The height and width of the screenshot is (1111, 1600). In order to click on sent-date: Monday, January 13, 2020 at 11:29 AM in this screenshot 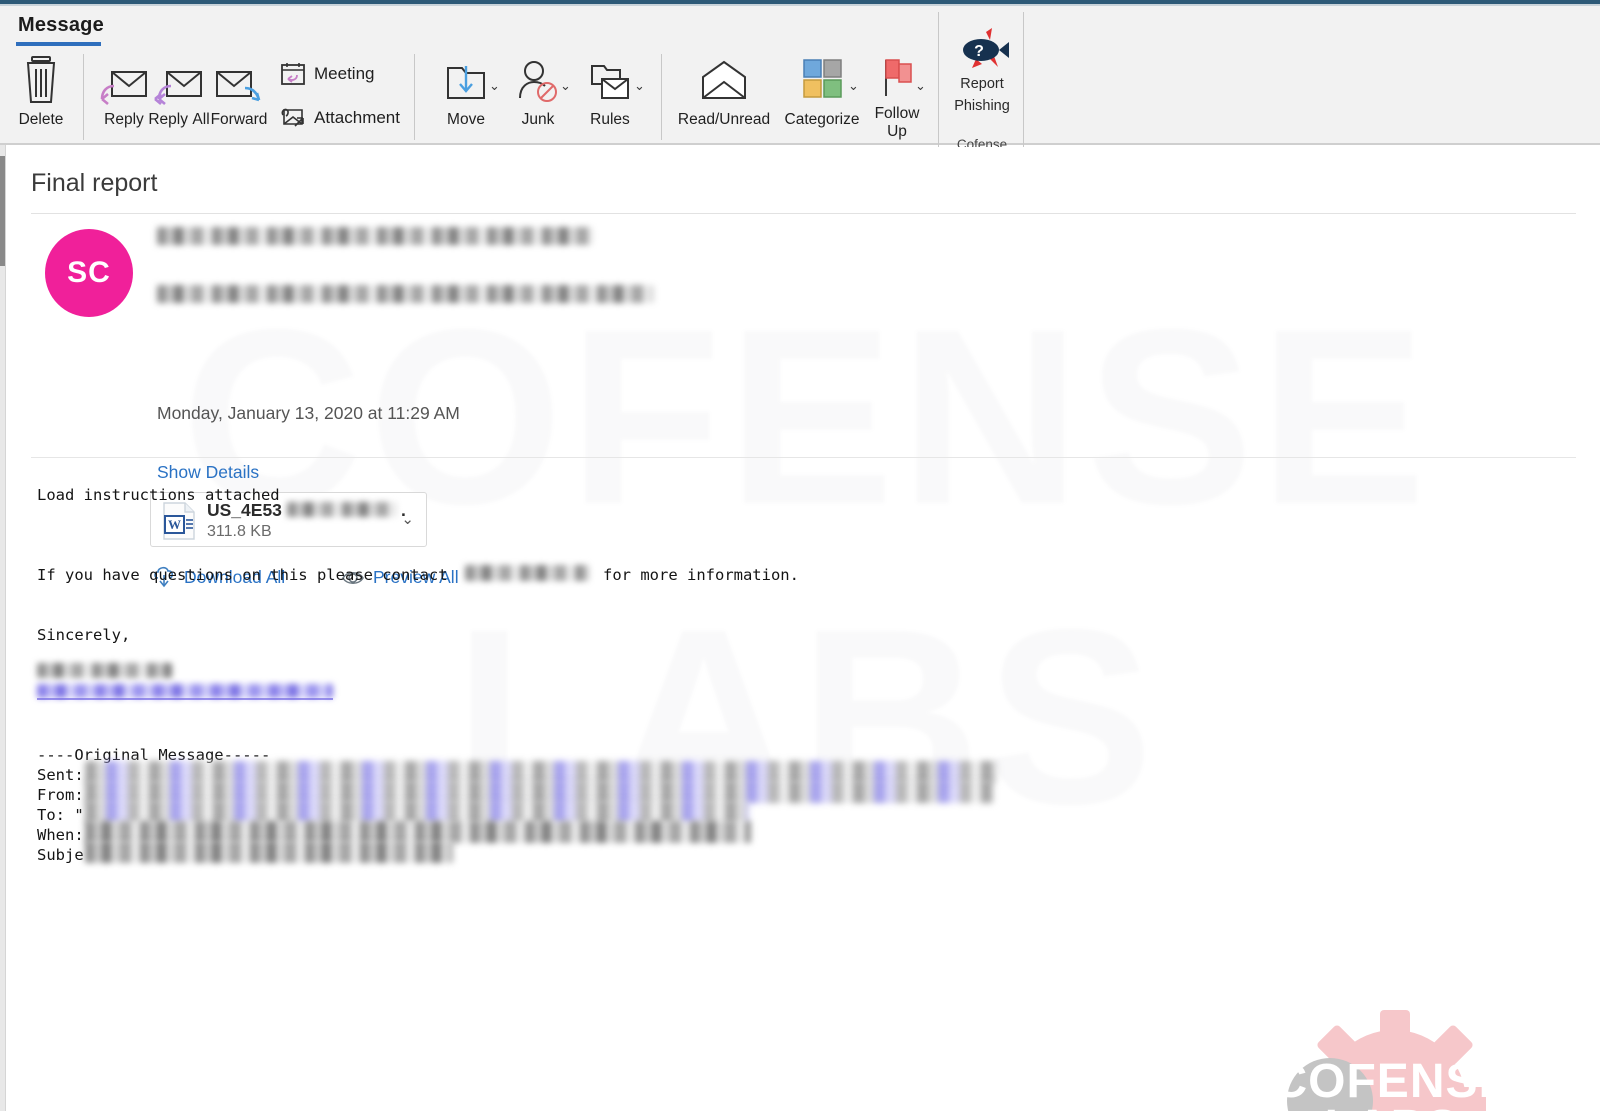, I will do `click(308, 413)`.